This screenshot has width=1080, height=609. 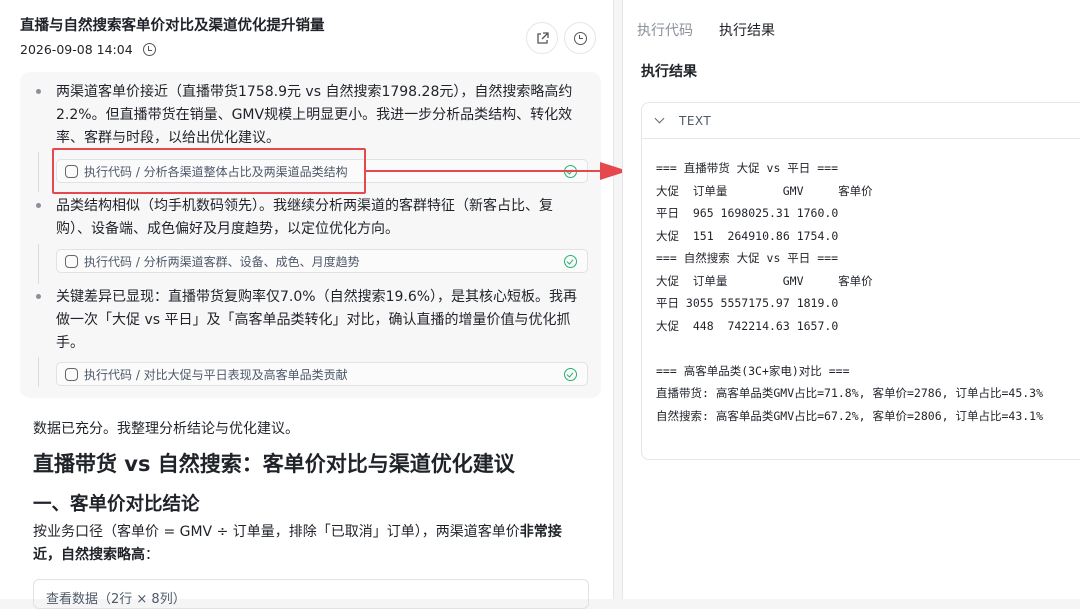 I want to click on code-step-chip: 执行代码 / 分析两渠道客群、设备、成色、月度趋势, so click(x=322, y=261).